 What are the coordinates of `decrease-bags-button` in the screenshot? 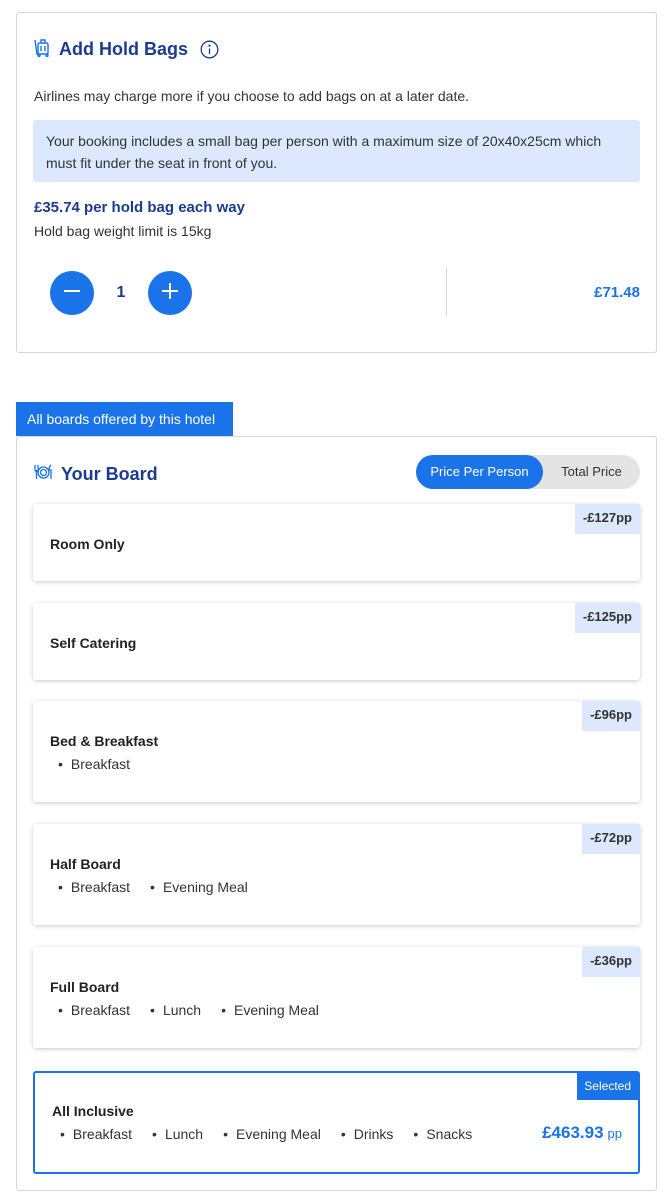 It's located at (72, 293).